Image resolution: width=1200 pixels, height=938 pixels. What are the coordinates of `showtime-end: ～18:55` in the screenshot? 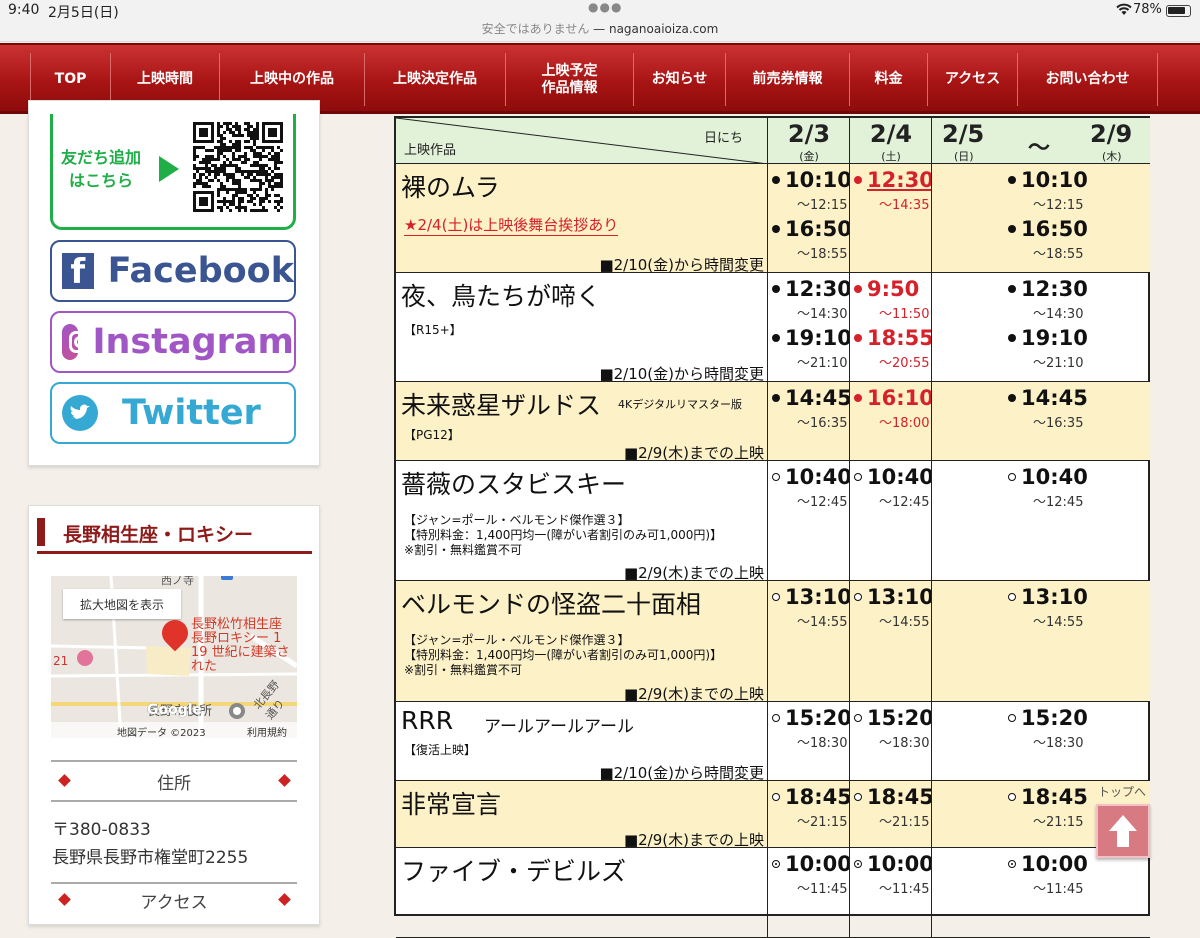 It's located at (1058, 254).